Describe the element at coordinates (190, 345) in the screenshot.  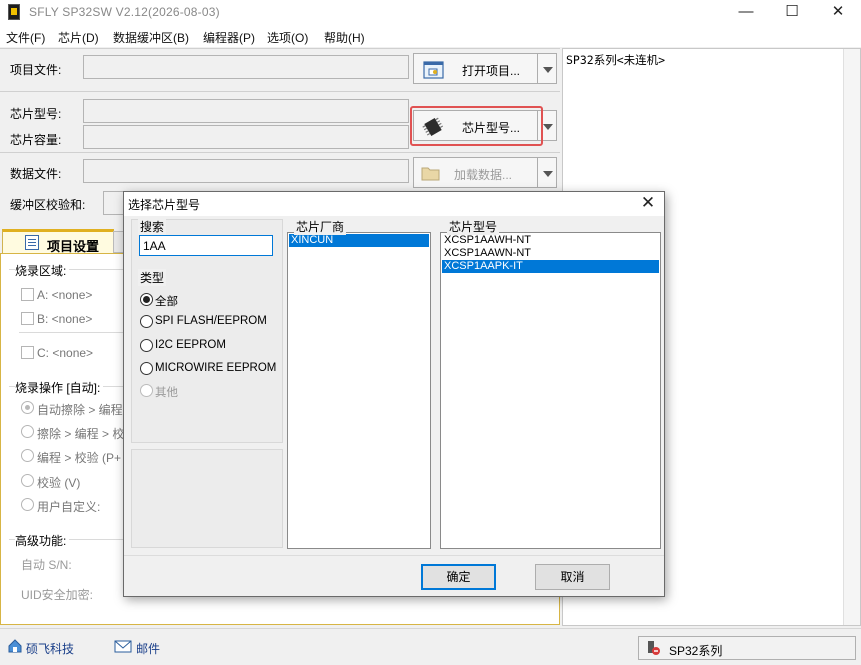
I see `type-i2c-label: I2C EEPROM` at that location.